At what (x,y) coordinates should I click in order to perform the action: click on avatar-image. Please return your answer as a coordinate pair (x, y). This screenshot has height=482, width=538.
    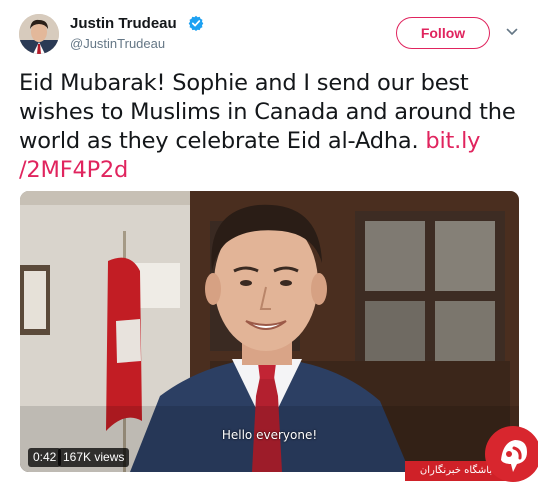
    Looking at the image, I should click on (39, 34).